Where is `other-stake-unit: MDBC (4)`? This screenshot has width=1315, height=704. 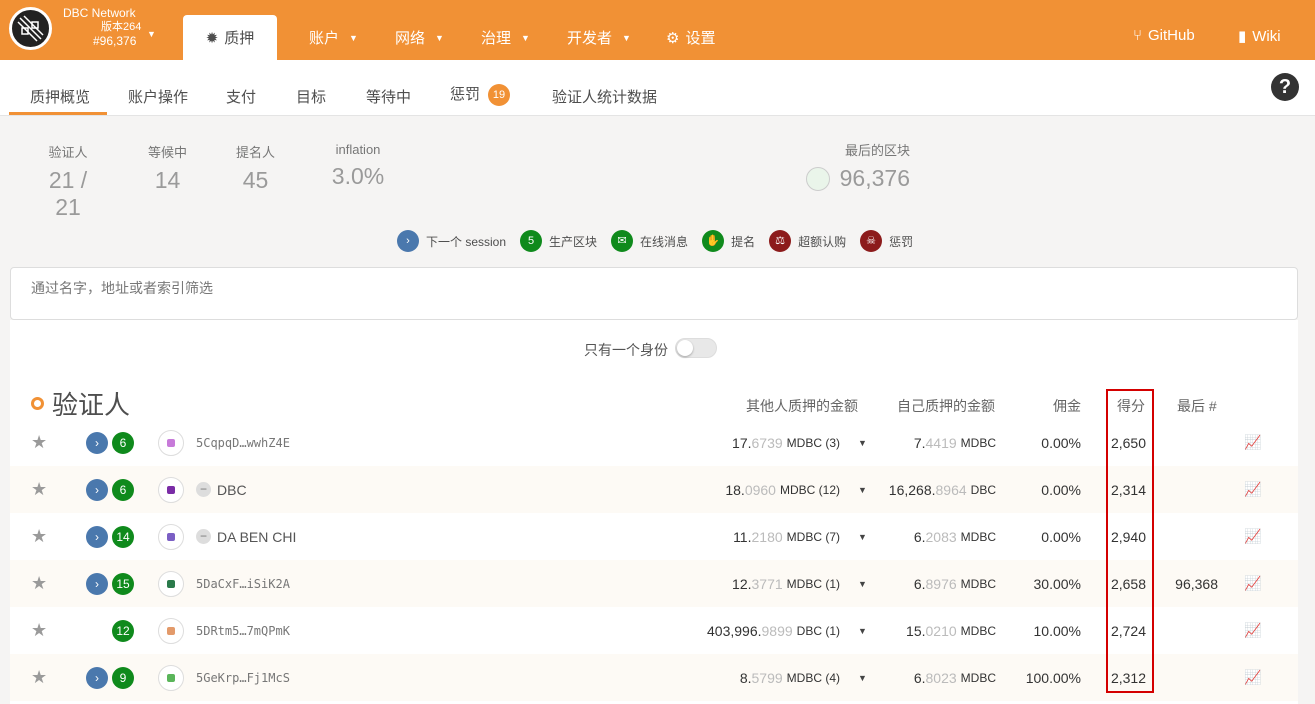 other-stake-unit: MDBC (4) is located at coordinates (813, 677).